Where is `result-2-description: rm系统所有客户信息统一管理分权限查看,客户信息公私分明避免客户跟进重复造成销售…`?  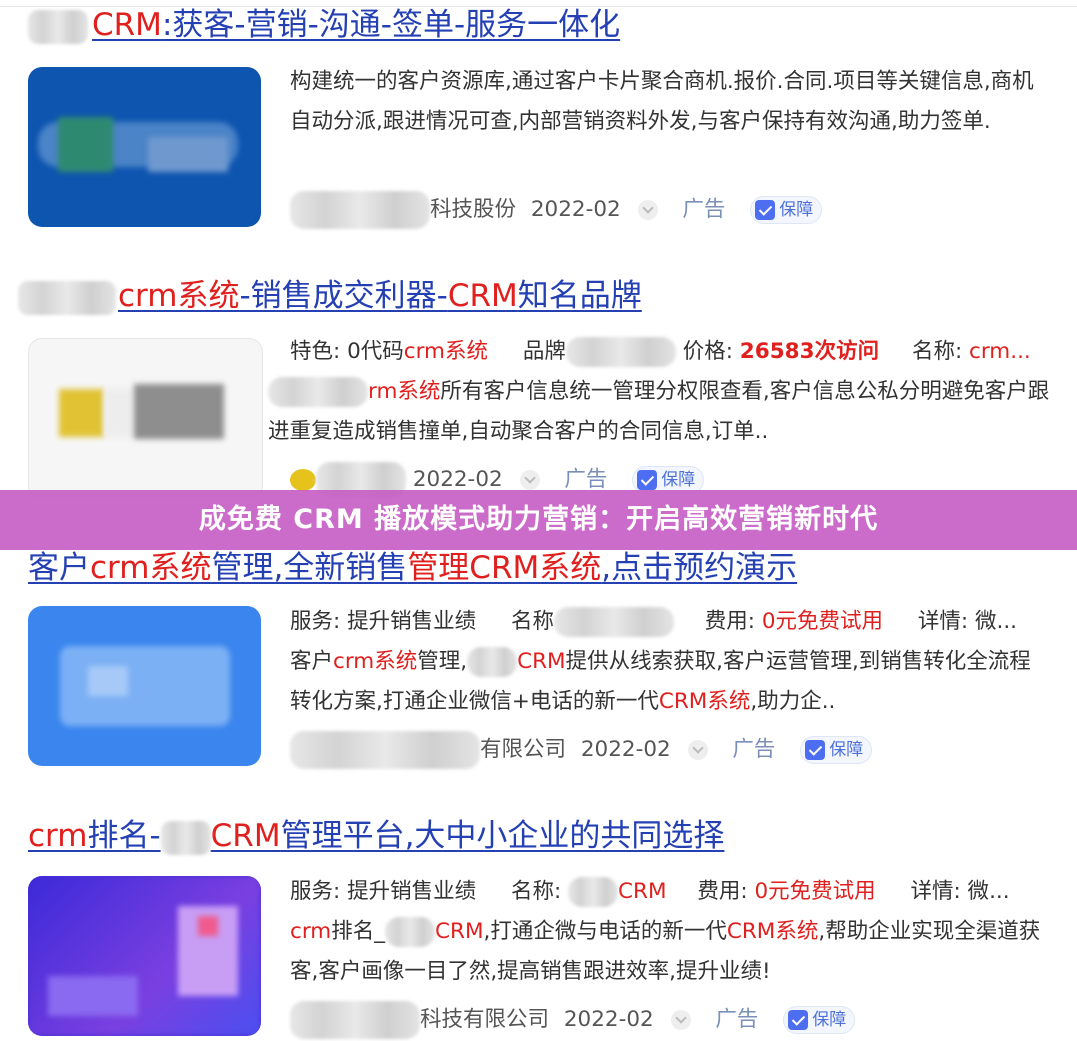 result-2-description: rm系统所有客户信息统一管理分权限查看,客户信息公私分明避免客户跟进重复造成销售… is located at coordinates (659, 410).